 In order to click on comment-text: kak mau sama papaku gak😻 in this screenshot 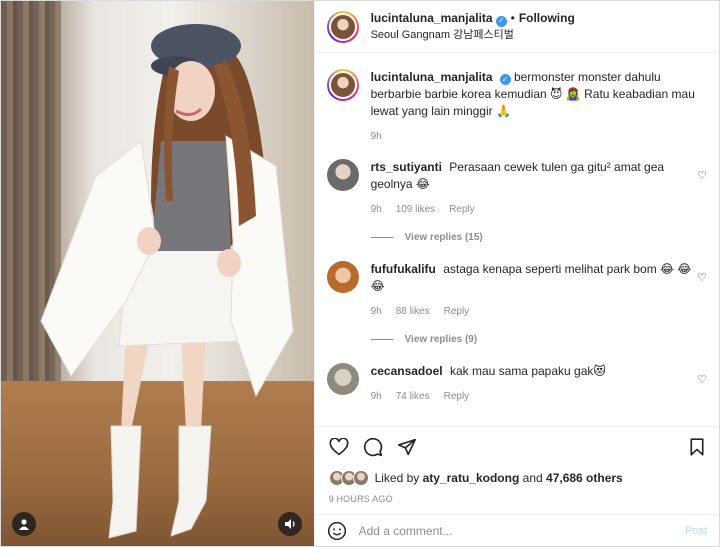, I will do `click(527, 371)`.